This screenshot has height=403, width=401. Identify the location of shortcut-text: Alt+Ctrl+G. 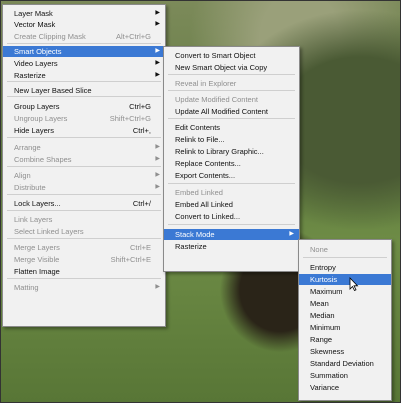
(133, 36).